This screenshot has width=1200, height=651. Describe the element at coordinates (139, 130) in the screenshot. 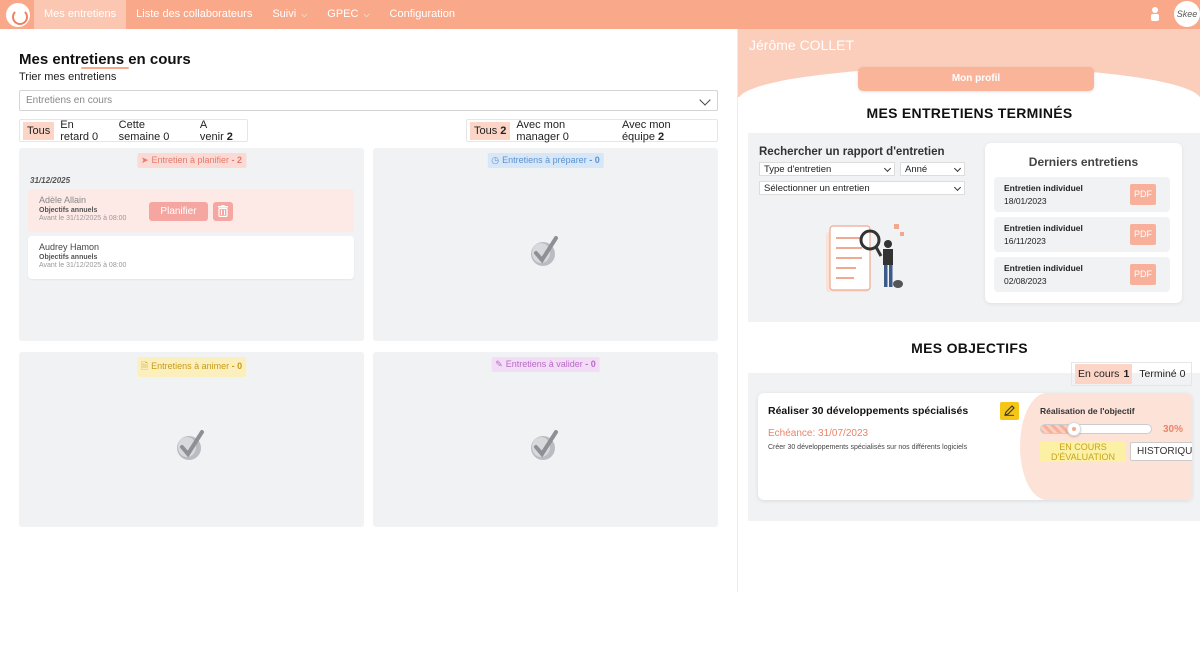

I see `filter-label: Cette semaine` at that location.